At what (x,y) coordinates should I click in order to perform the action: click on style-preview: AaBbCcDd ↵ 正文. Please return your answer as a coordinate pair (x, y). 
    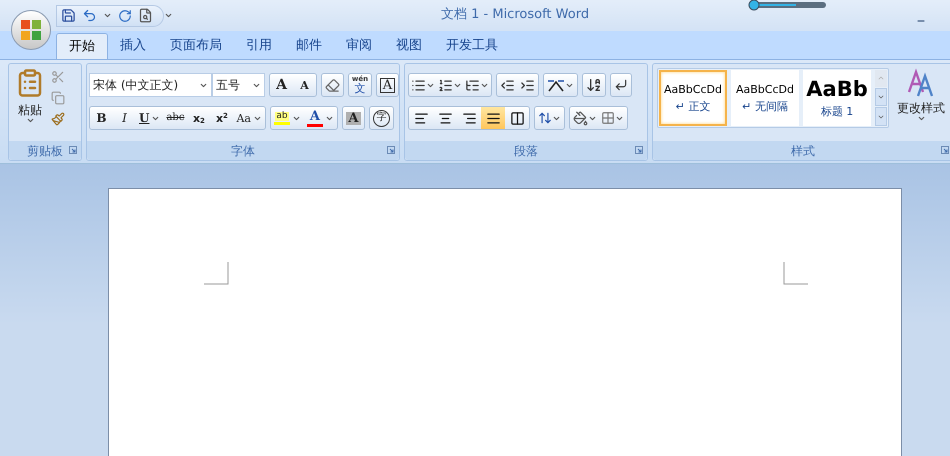
    Looking at the image, I should click on (693, 98).